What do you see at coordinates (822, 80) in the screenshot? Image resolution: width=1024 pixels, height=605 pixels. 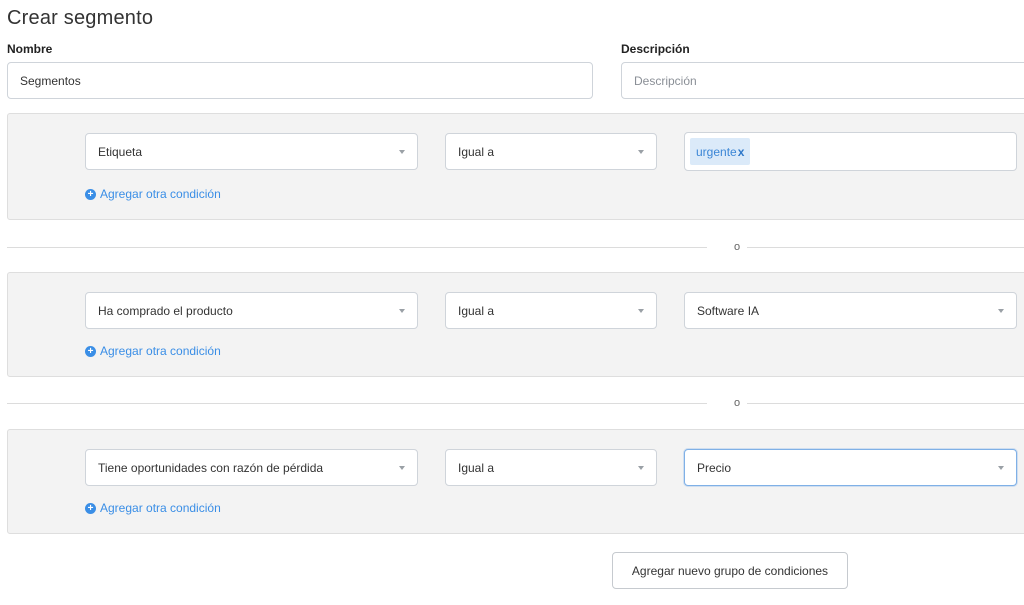 I see `description-input` at bounding box center [822, 80].